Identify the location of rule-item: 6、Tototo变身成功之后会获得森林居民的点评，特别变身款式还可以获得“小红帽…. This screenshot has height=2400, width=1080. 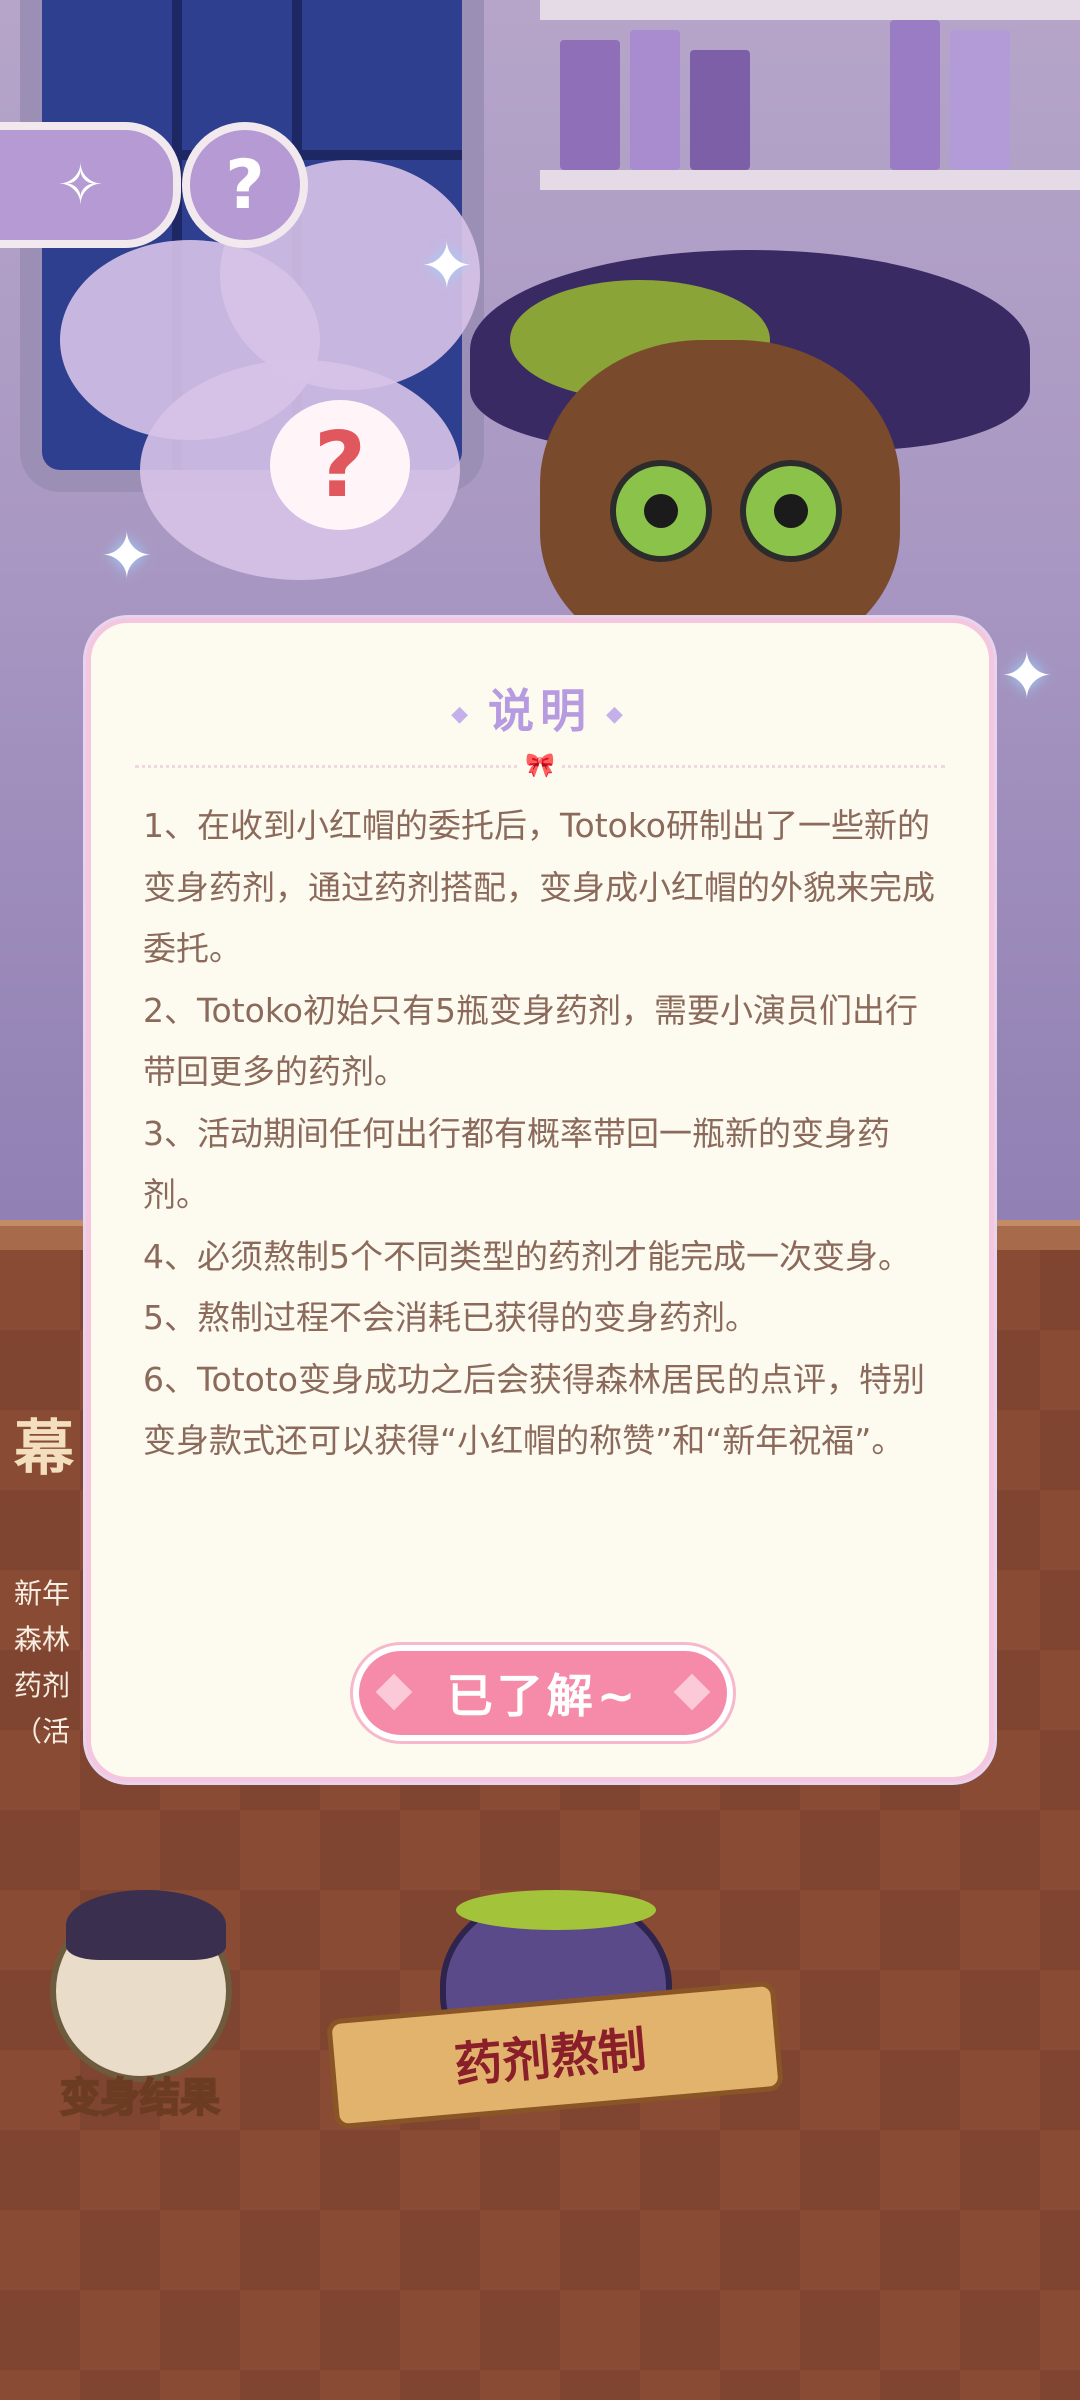
(534, 1410).